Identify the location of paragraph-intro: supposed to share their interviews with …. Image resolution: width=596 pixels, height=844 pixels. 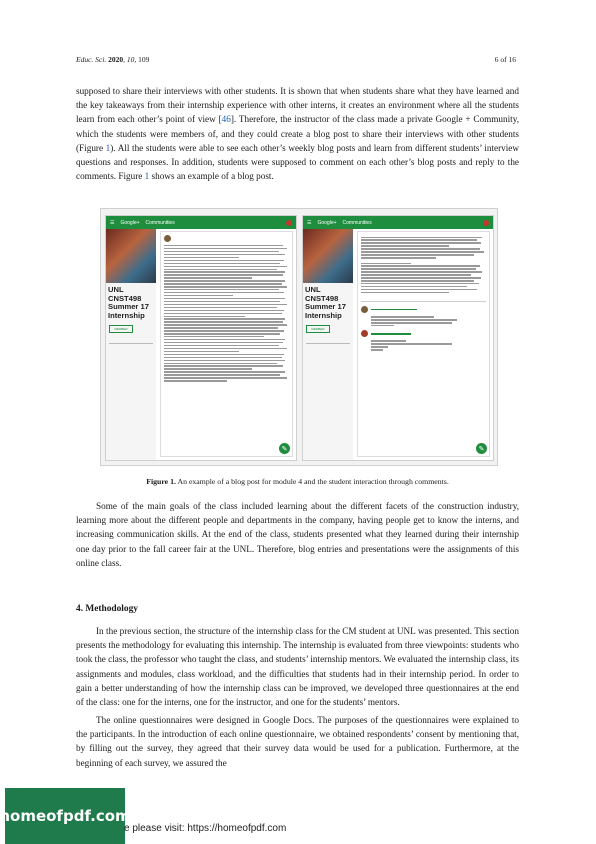
(298, 134).